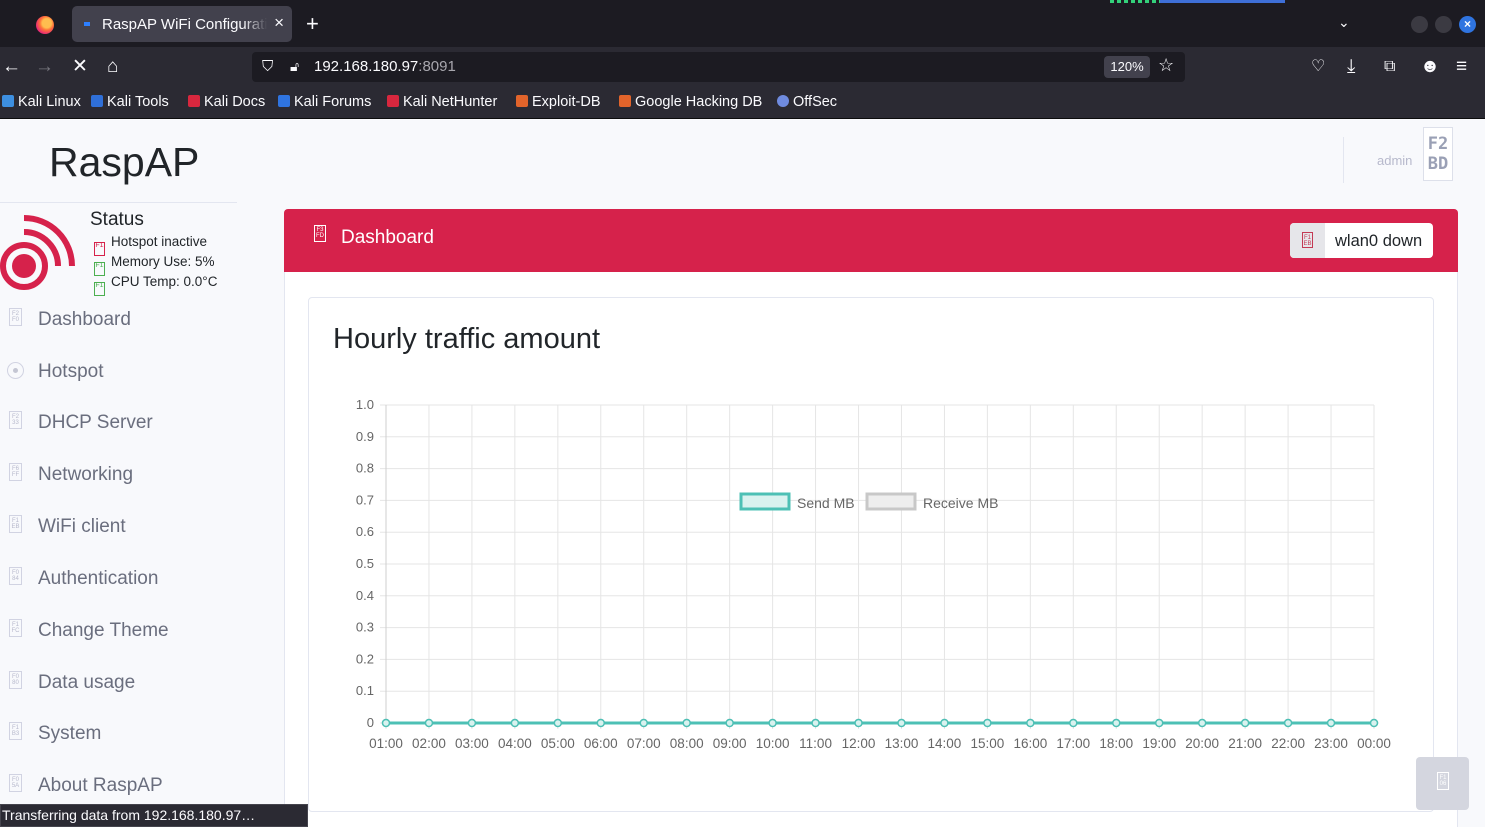  Describe the element at coordinates (37, 252) in the screenshot. I see `raspap-wifi-logo-icon` at that location.